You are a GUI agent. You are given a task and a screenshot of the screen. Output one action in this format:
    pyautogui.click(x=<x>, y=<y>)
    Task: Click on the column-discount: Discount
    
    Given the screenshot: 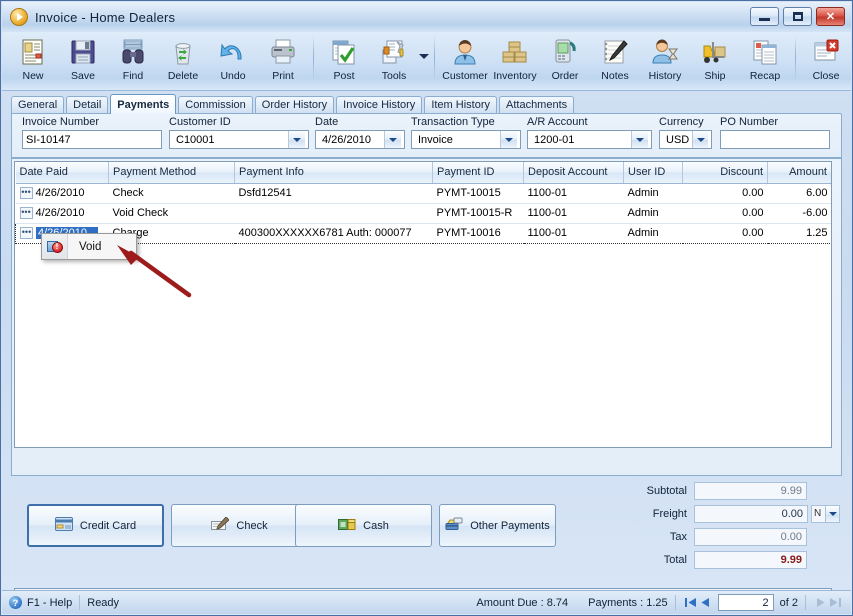 What is the action you would take?
    pyautogui.click(x=725, y=173)
    